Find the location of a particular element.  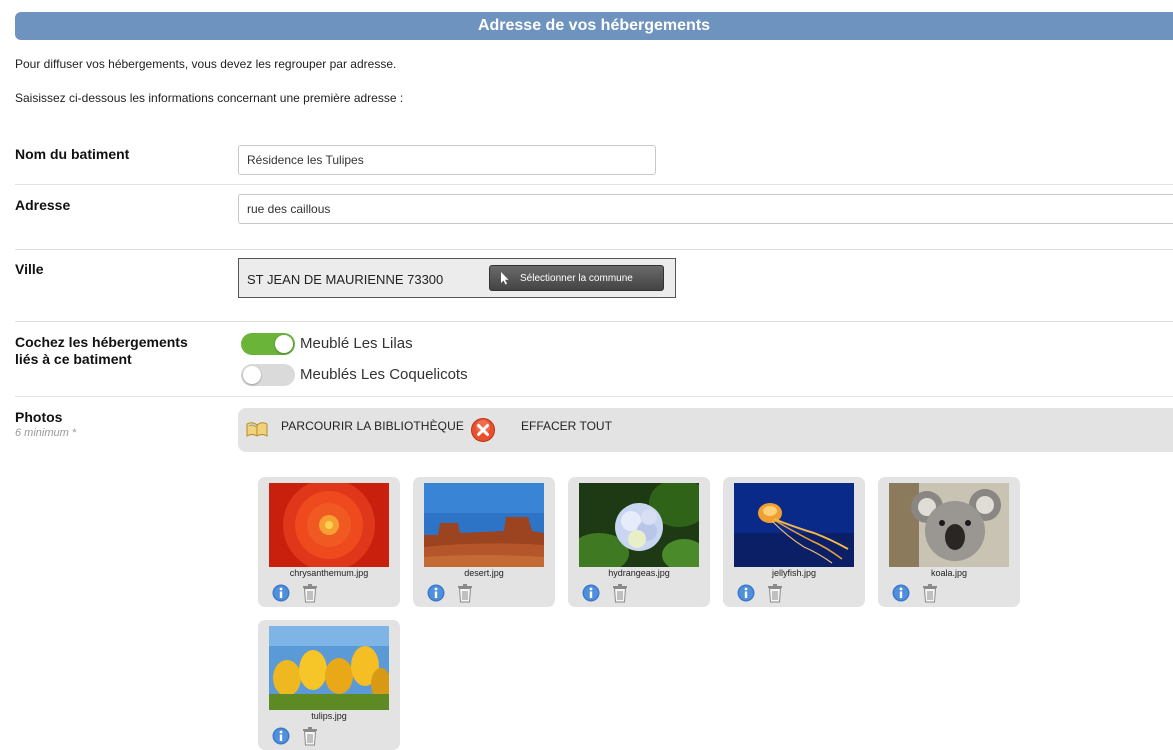

photo-thumbnail-tulips is located at coordinates (329, 668).